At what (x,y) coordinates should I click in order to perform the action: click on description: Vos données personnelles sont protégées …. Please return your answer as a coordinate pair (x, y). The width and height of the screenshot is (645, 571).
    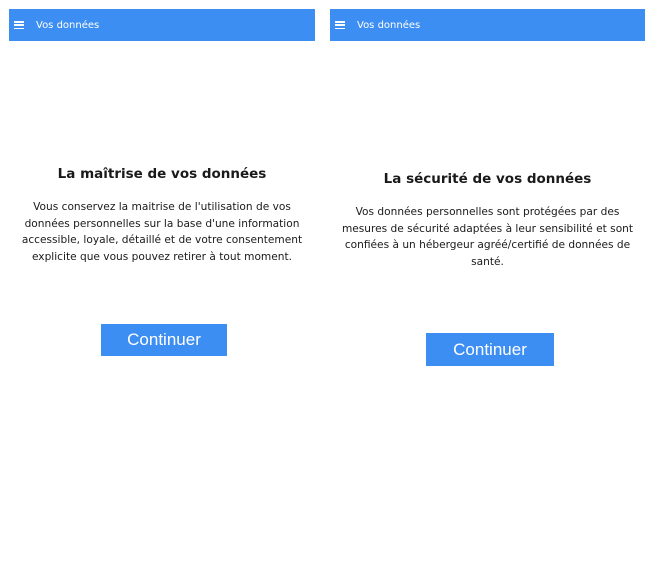
    Looking at the image, I should click on (487, 237).